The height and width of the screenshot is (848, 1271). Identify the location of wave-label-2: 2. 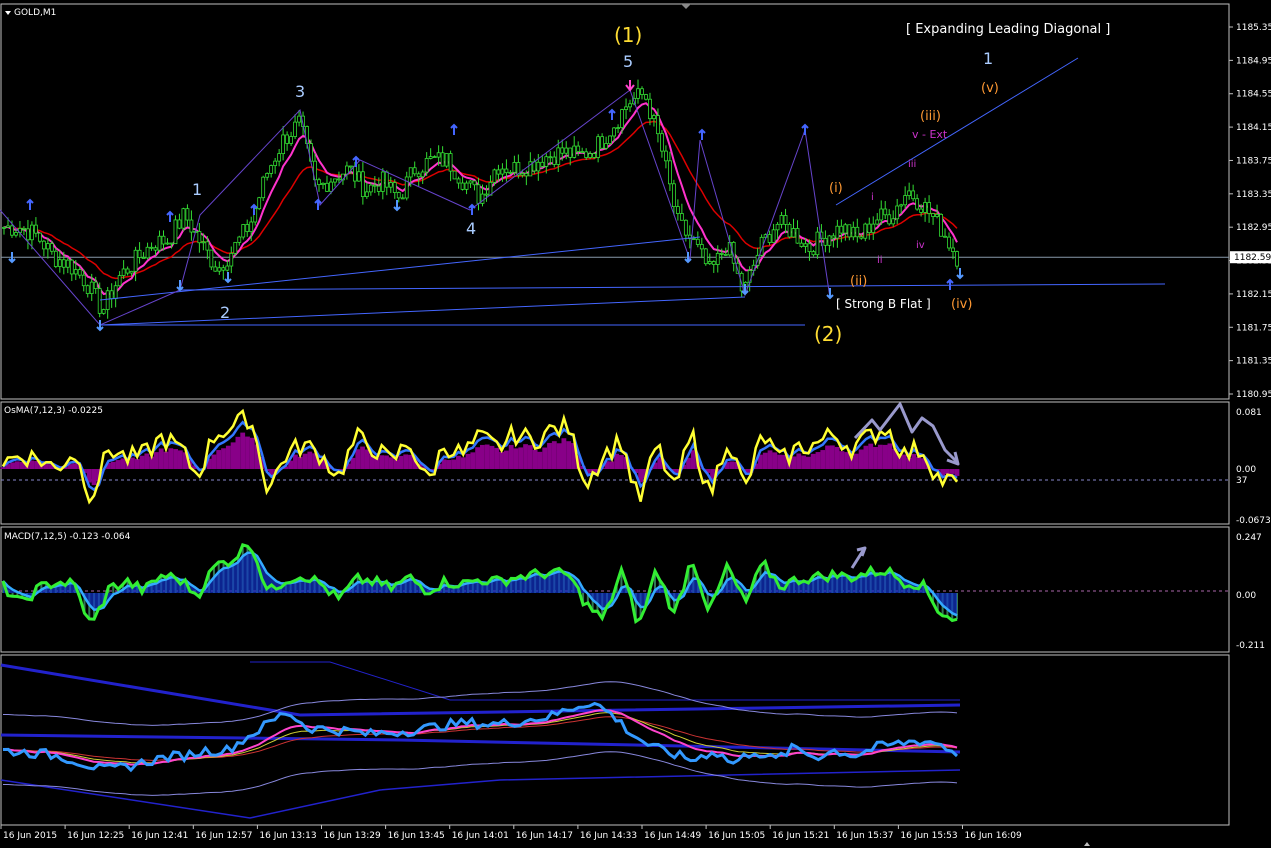
(225, 312).